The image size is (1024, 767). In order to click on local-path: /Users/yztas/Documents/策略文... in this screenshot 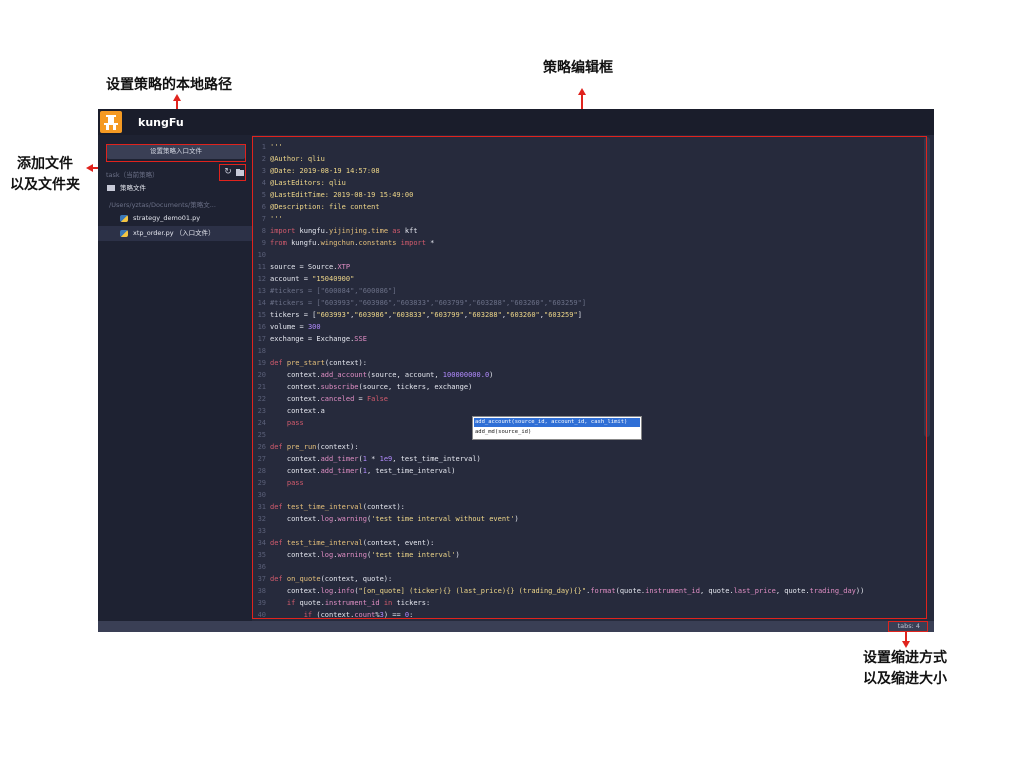, I will do `click(162, 205)`.